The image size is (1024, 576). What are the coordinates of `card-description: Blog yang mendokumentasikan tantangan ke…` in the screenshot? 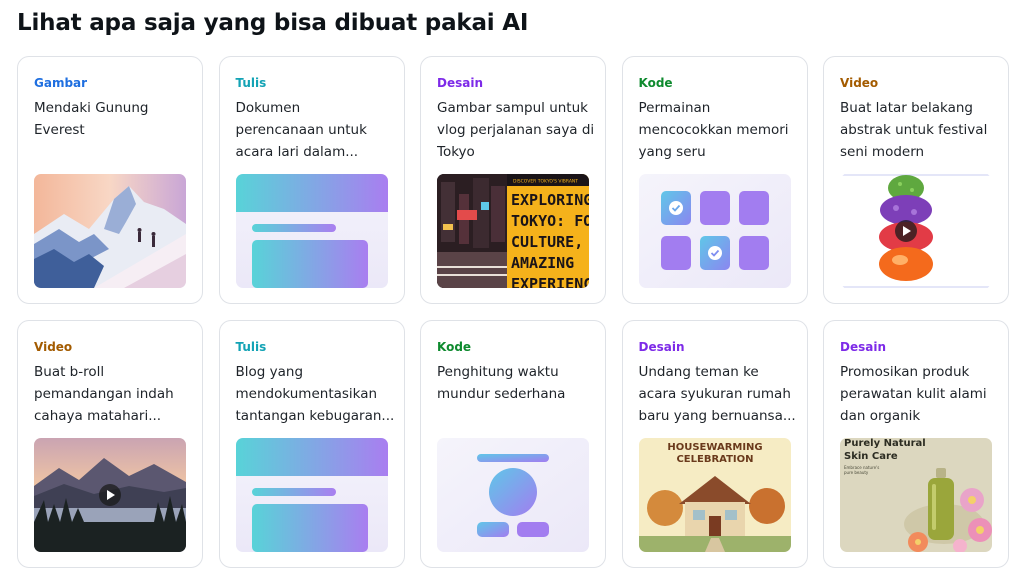 It's located at (316, 394).